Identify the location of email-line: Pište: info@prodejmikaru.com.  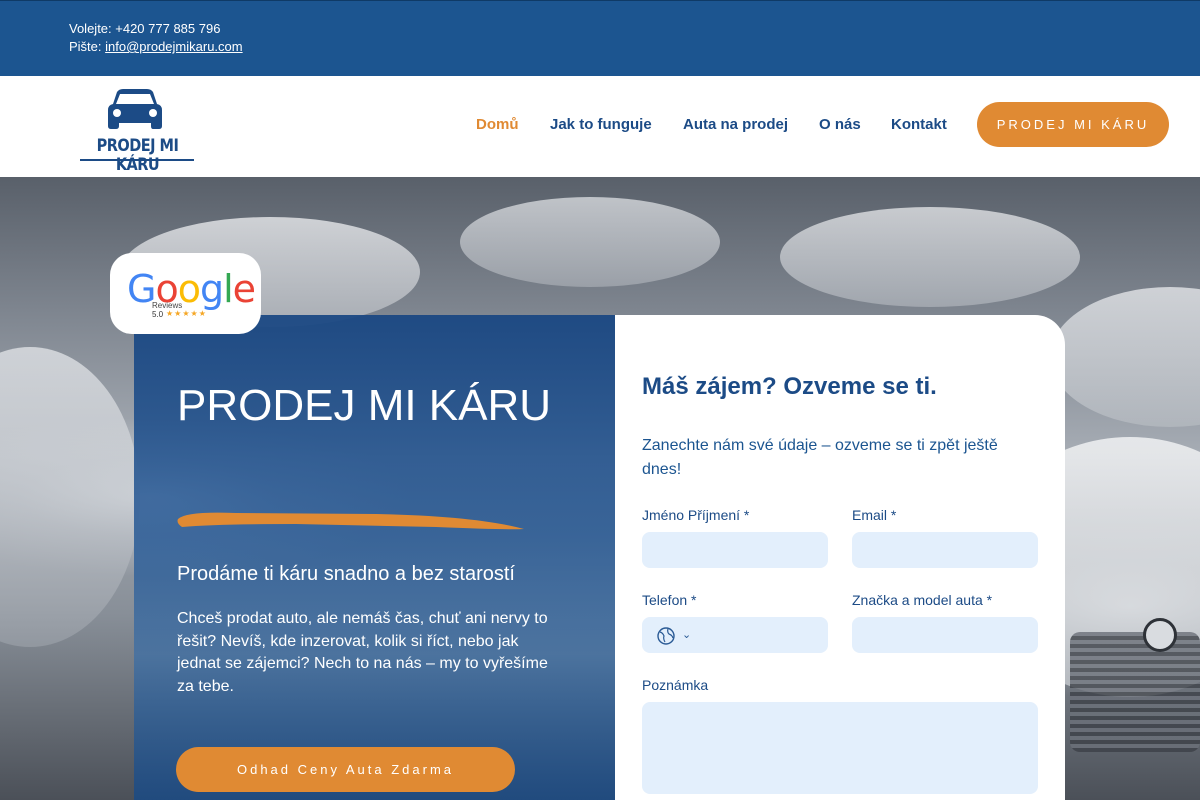
(156, 46).